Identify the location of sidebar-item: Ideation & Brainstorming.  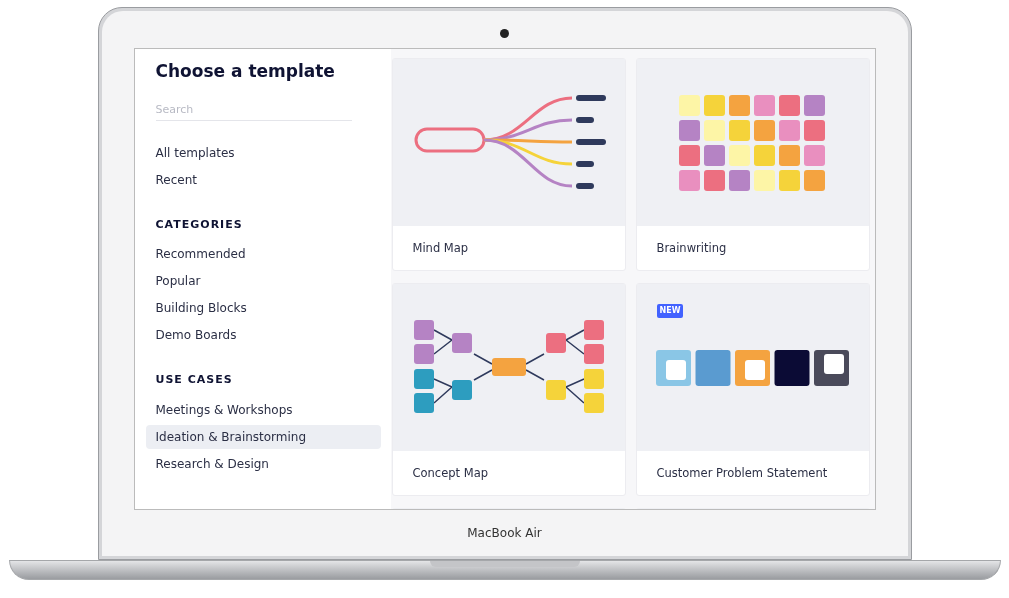
(263, 436).